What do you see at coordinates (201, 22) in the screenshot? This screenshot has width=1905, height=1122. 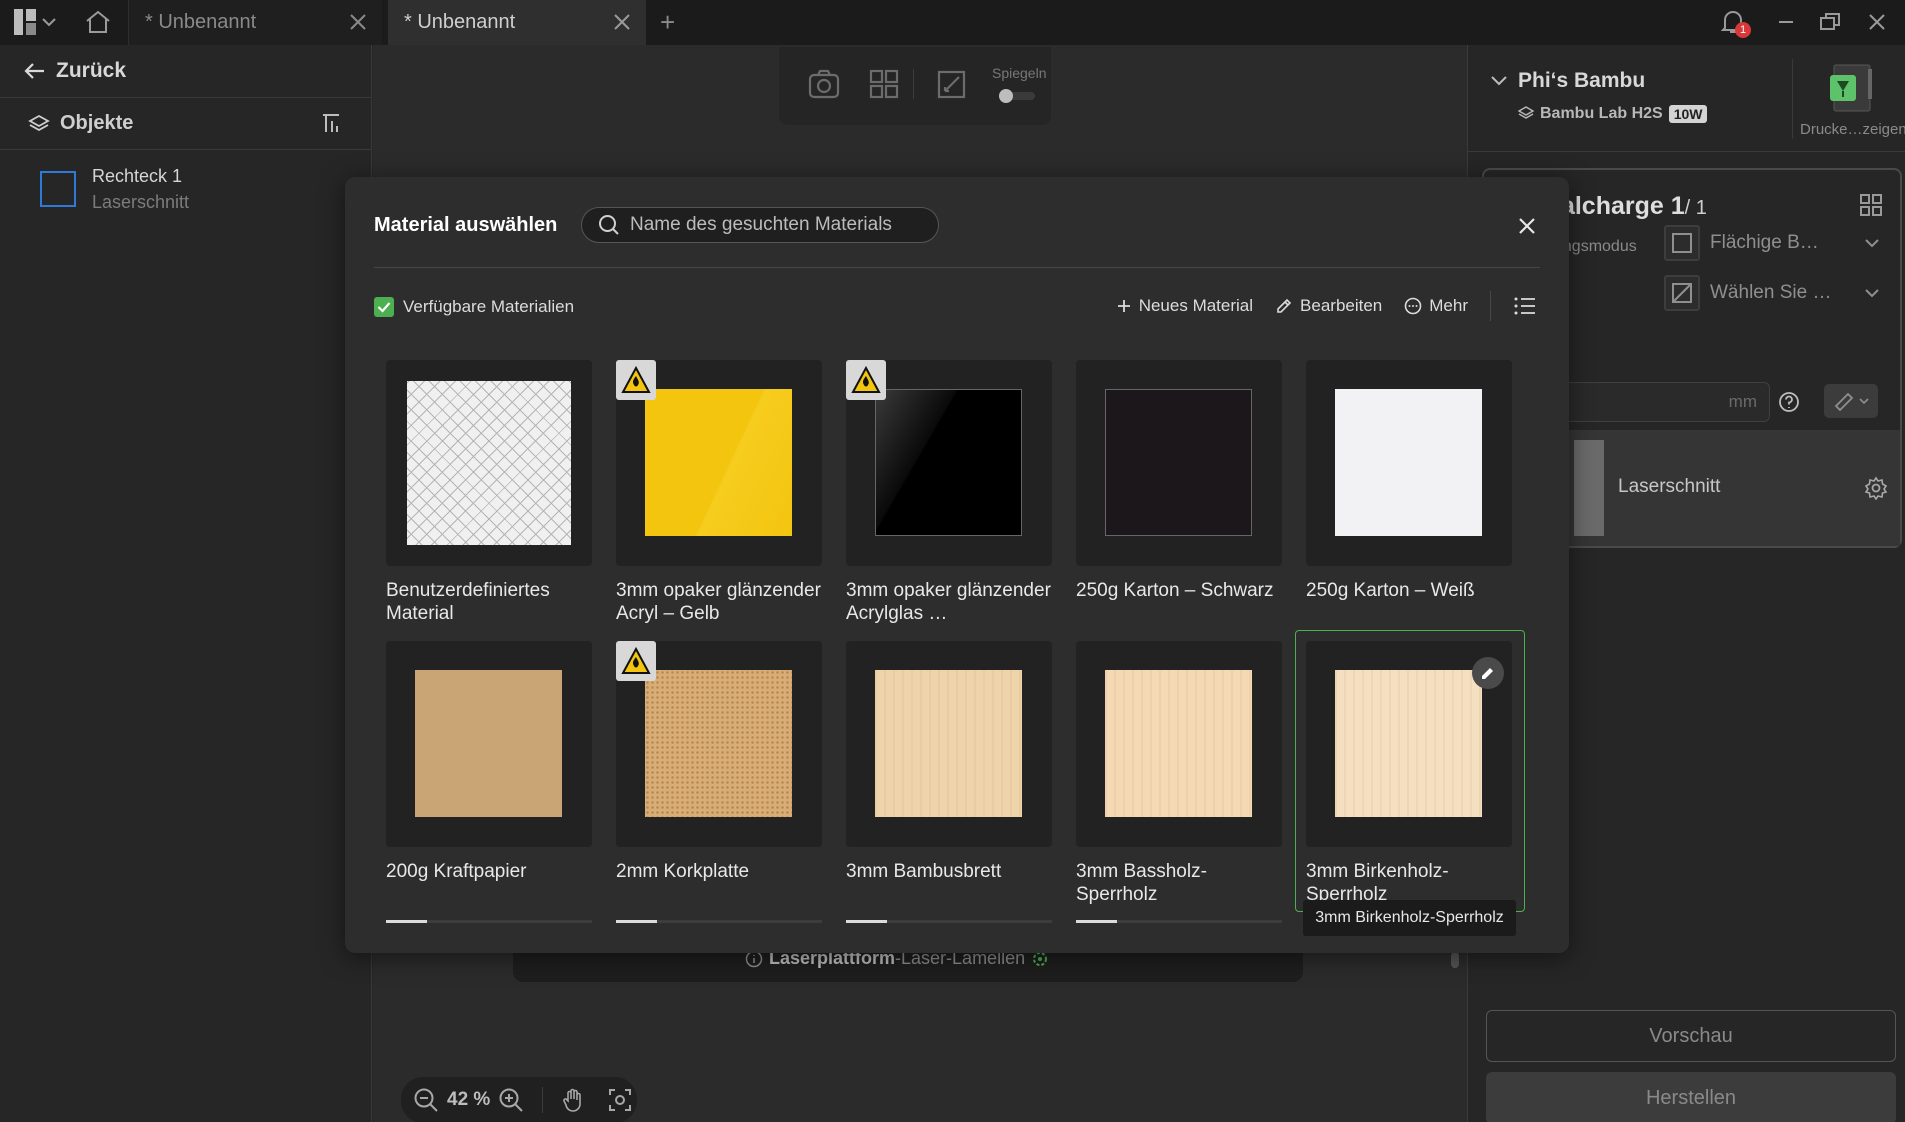 I see `tab-label: * Unbenannt` at bounding box center [201, 22].